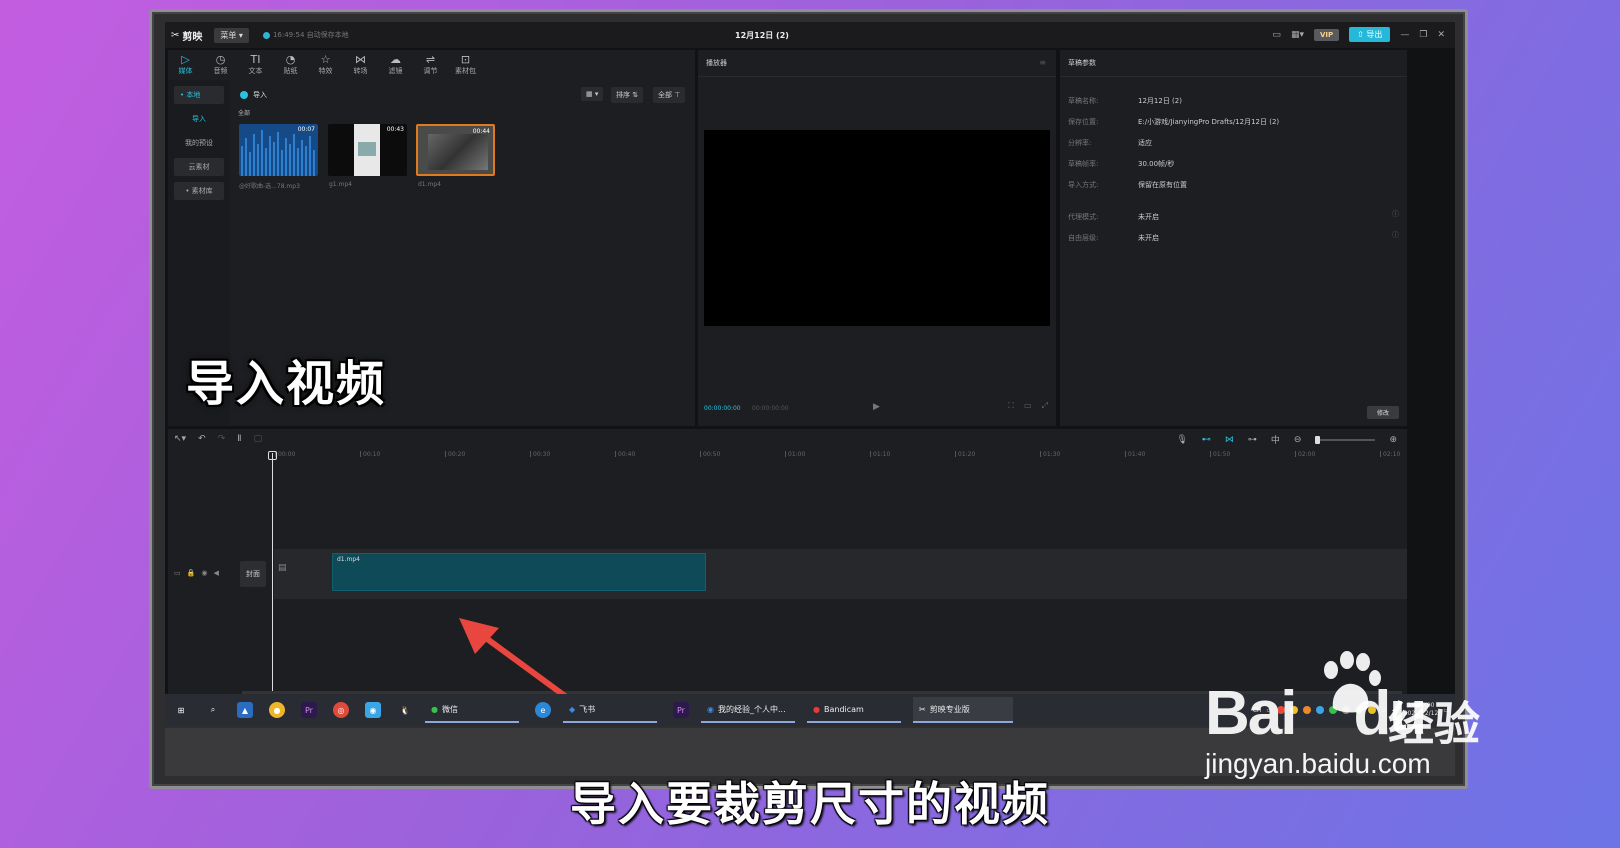  Describe the element at coordinates (253, 95) in the screenshot. I see `import-button: 导入` at that location.